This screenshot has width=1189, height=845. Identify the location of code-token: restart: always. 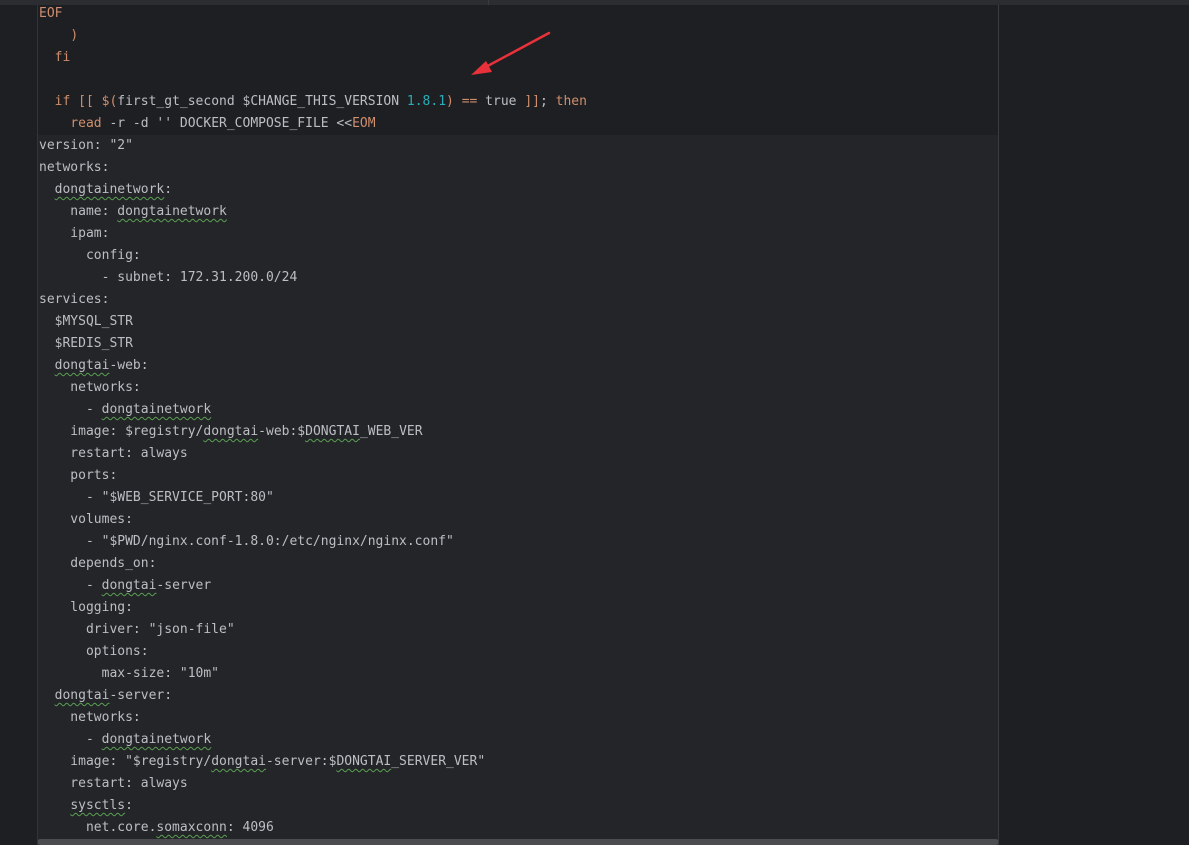
(113, 783).